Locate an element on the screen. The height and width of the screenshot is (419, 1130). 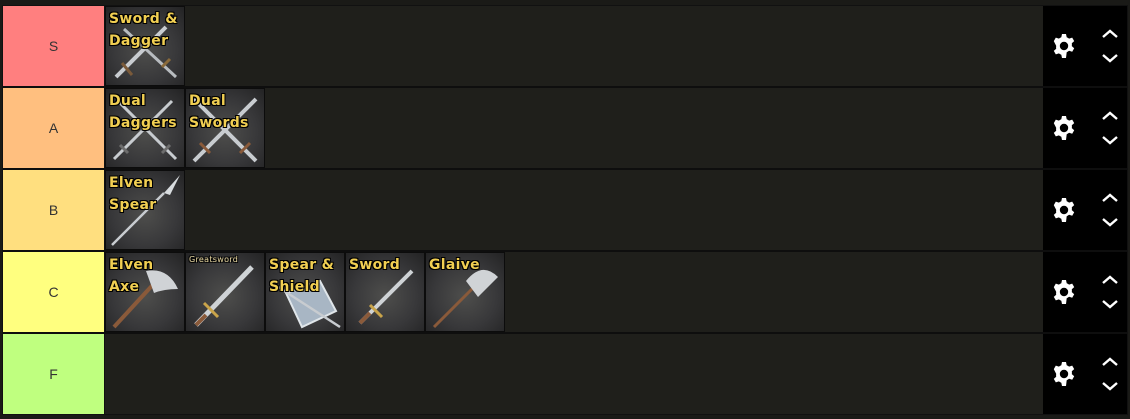
tier-controls-s is located at coordinates (1085, 46).